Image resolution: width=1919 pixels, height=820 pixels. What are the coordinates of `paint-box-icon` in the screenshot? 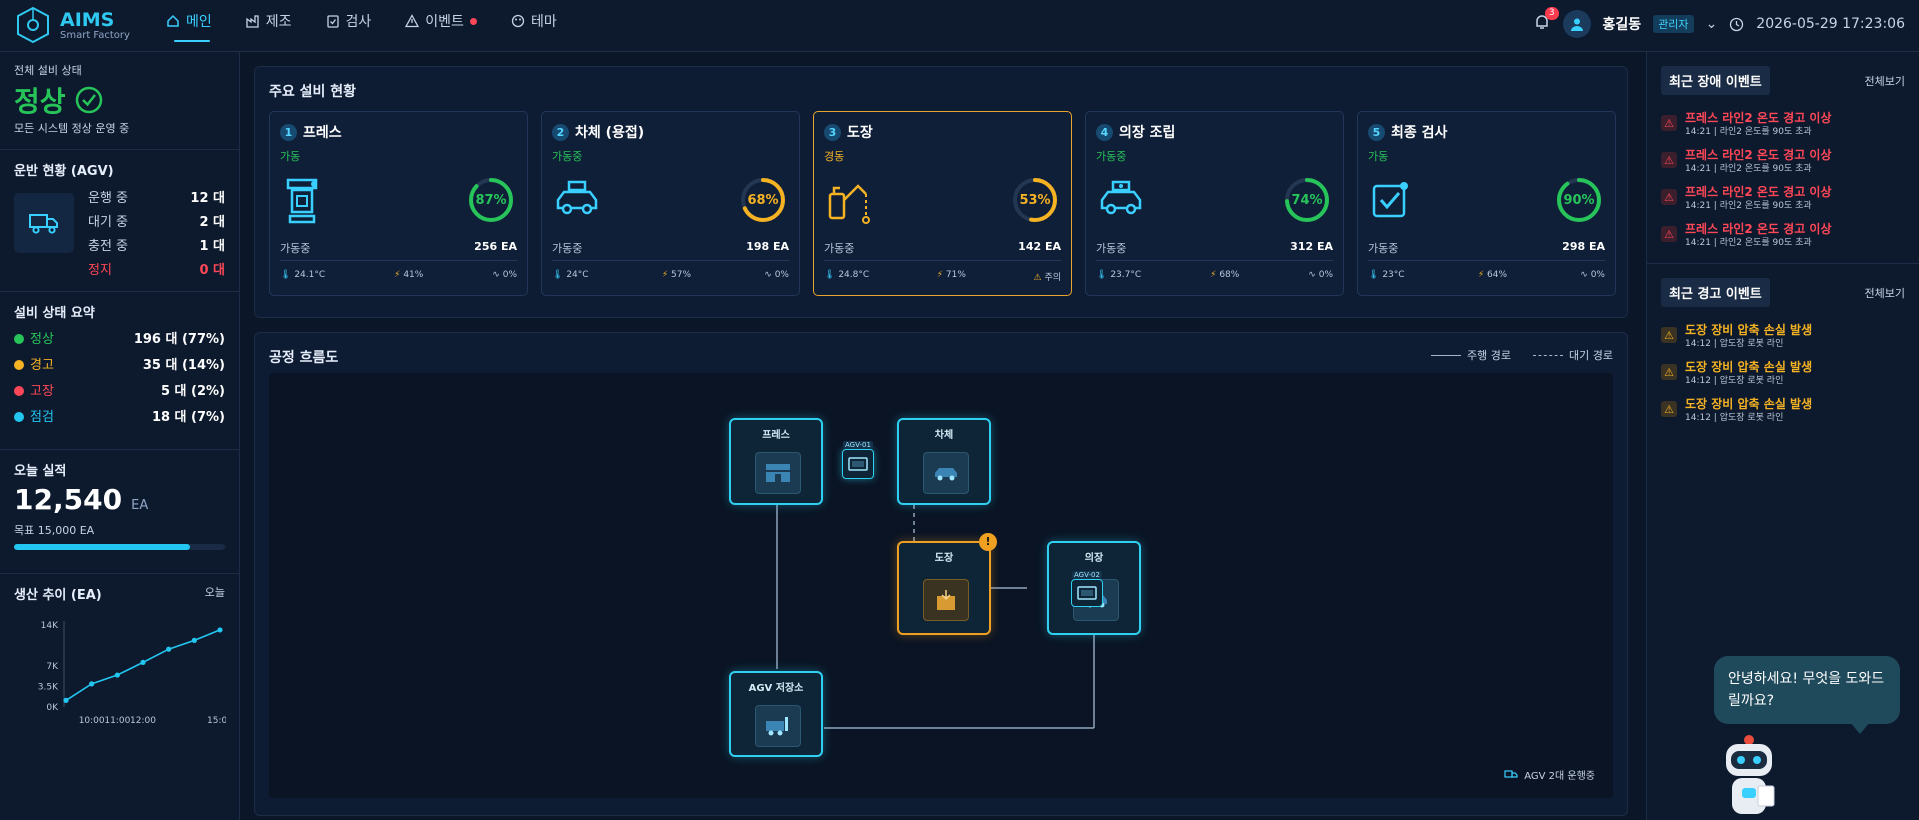 It's located at (946, 600).